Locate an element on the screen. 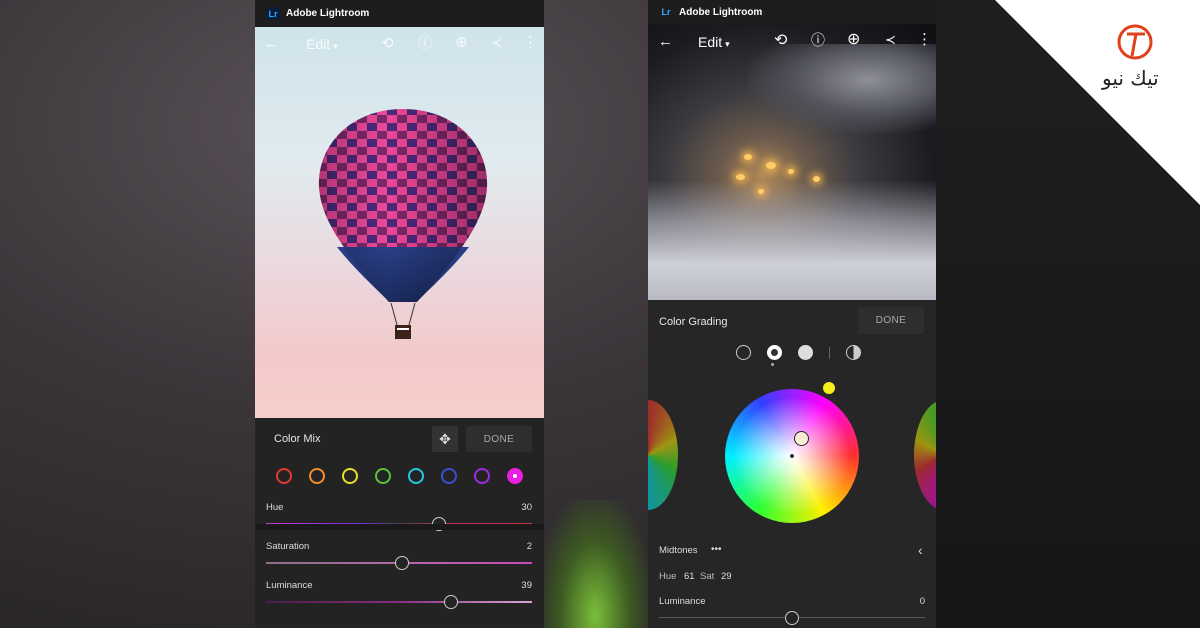  panel-title: Color Grading is located at coordinates (693, 322).